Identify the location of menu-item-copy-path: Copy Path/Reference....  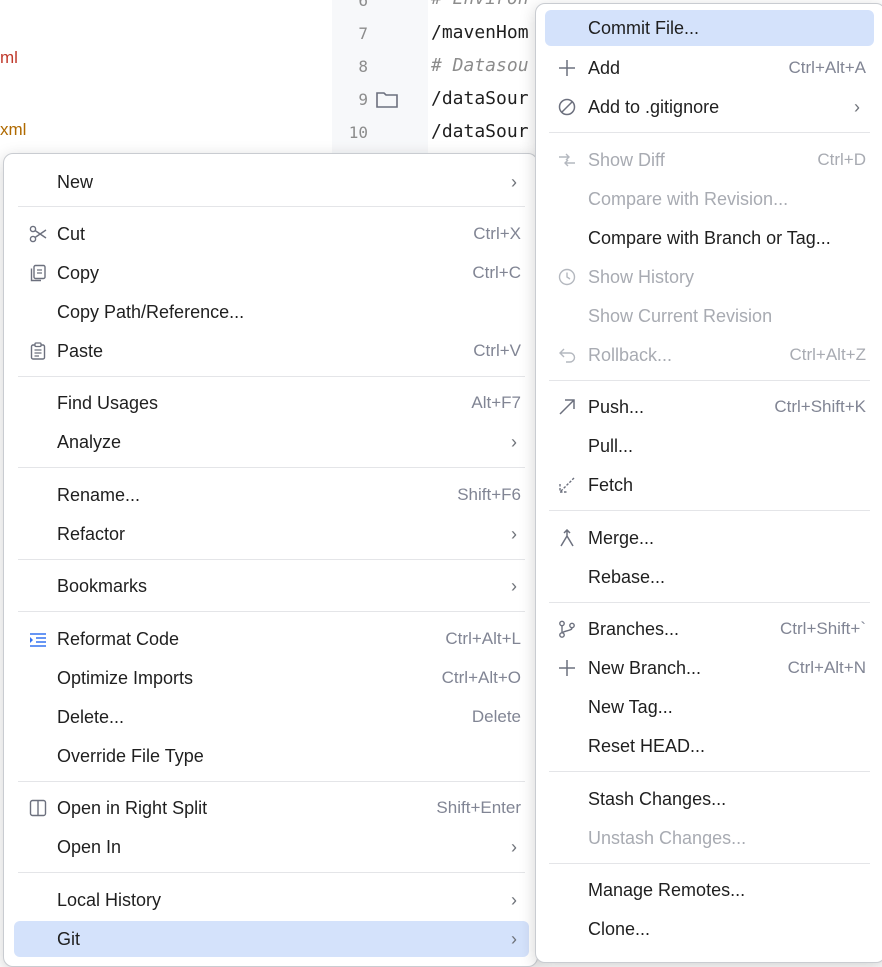
(271, 312).